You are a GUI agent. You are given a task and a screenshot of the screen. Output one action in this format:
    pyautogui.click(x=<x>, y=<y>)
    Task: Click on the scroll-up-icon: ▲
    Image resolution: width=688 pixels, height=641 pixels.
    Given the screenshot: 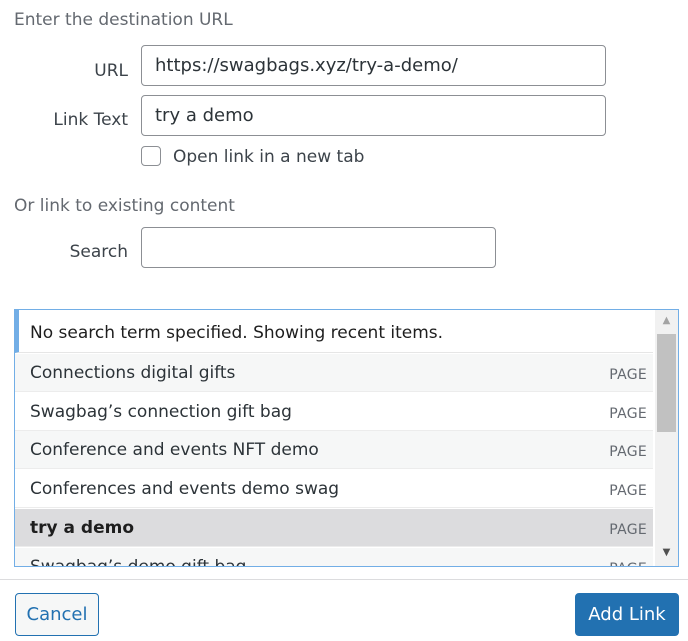 What is the action you would take?
    pyautogui.click(x=666, y=321)
    